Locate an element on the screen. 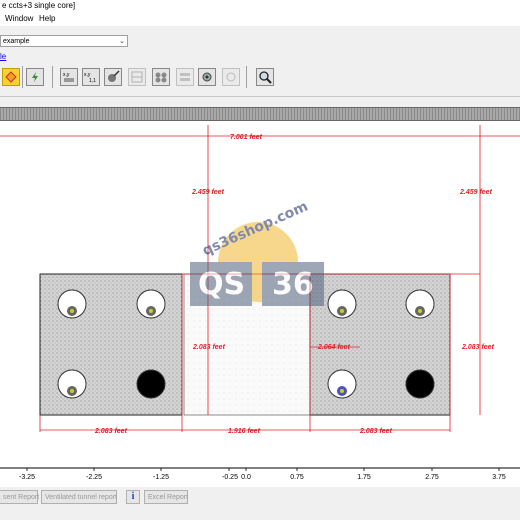  dim-inner-height: 2.064 feet is located at coordinates (334, 347).